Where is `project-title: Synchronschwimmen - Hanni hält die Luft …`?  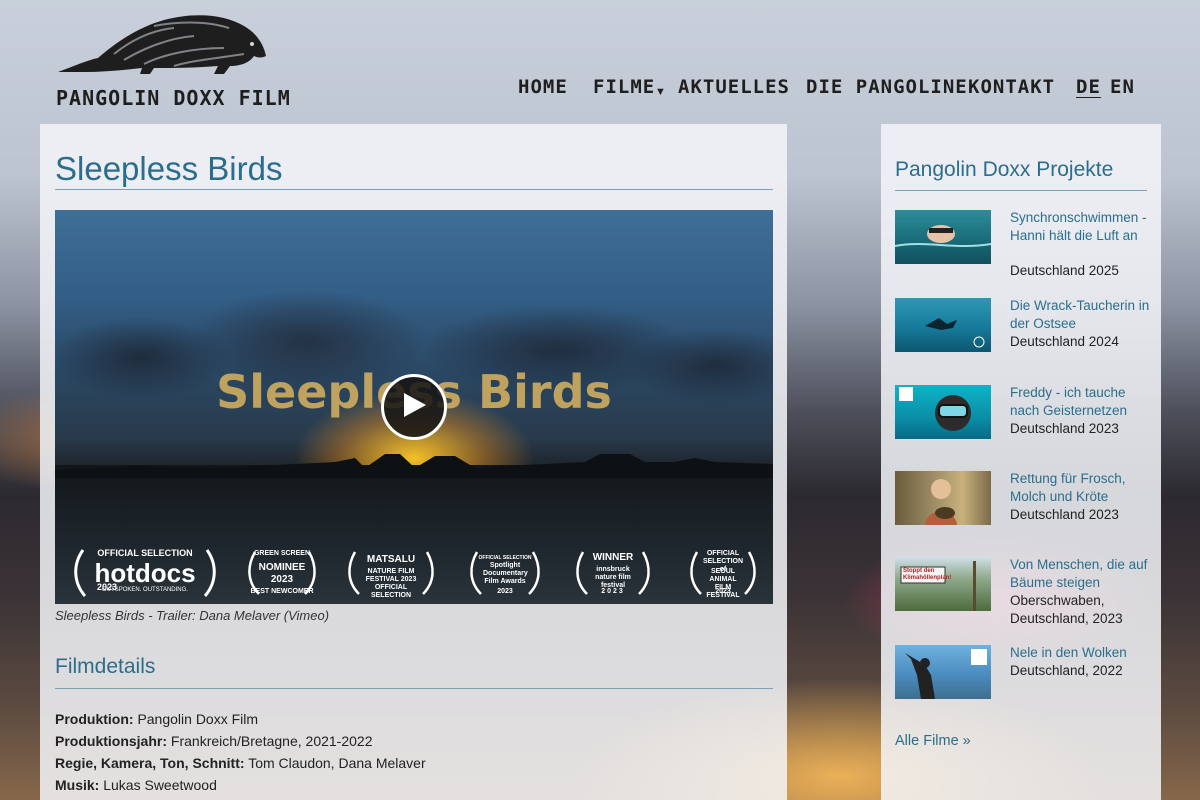 project-title: Synchronschwimmen - Hanni hält die Luft … is located at coordinates (1080, 226).